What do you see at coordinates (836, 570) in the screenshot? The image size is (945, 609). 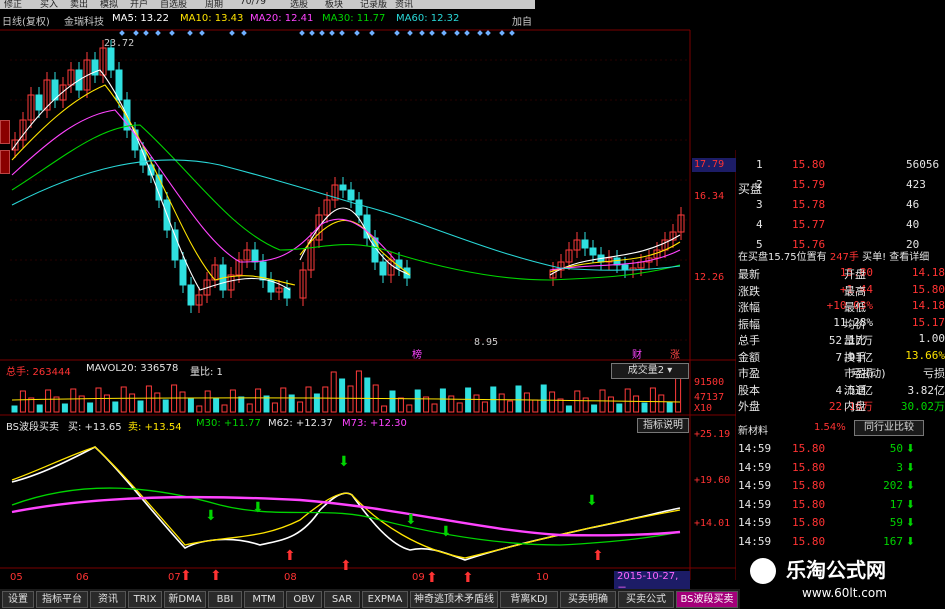 I see `watermark-title: 乐淘公式网` at bounding box center [836, 570].